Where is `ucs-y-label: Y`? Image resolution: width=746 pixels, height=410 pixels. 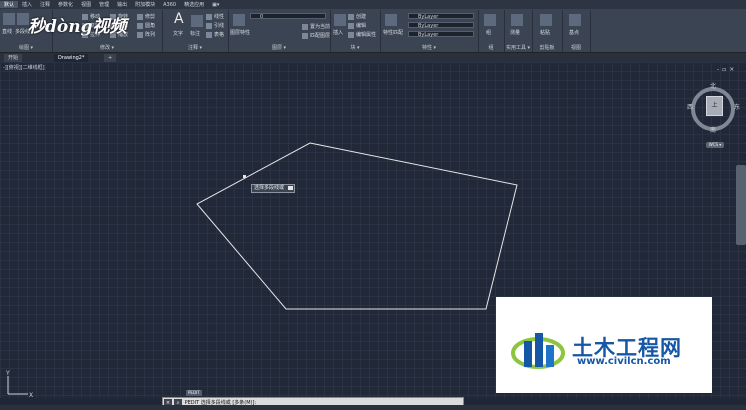
ucs-y-label: Y is located at coordinates (7, 373).